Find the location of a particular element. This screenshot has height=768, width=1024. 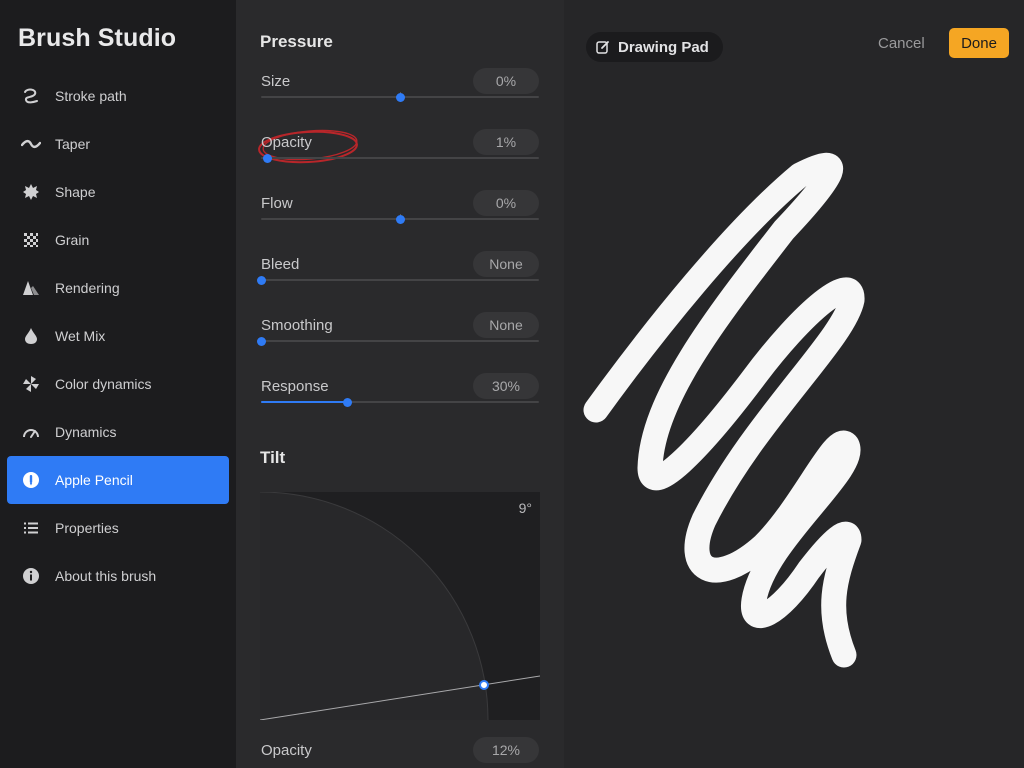

slider-fill is located at coordinates (304, 402).